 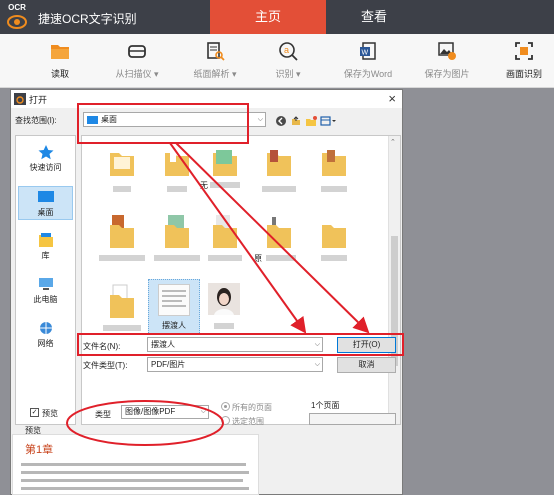 I want to click on tab-view: 查看, so click(x=374, y=17).